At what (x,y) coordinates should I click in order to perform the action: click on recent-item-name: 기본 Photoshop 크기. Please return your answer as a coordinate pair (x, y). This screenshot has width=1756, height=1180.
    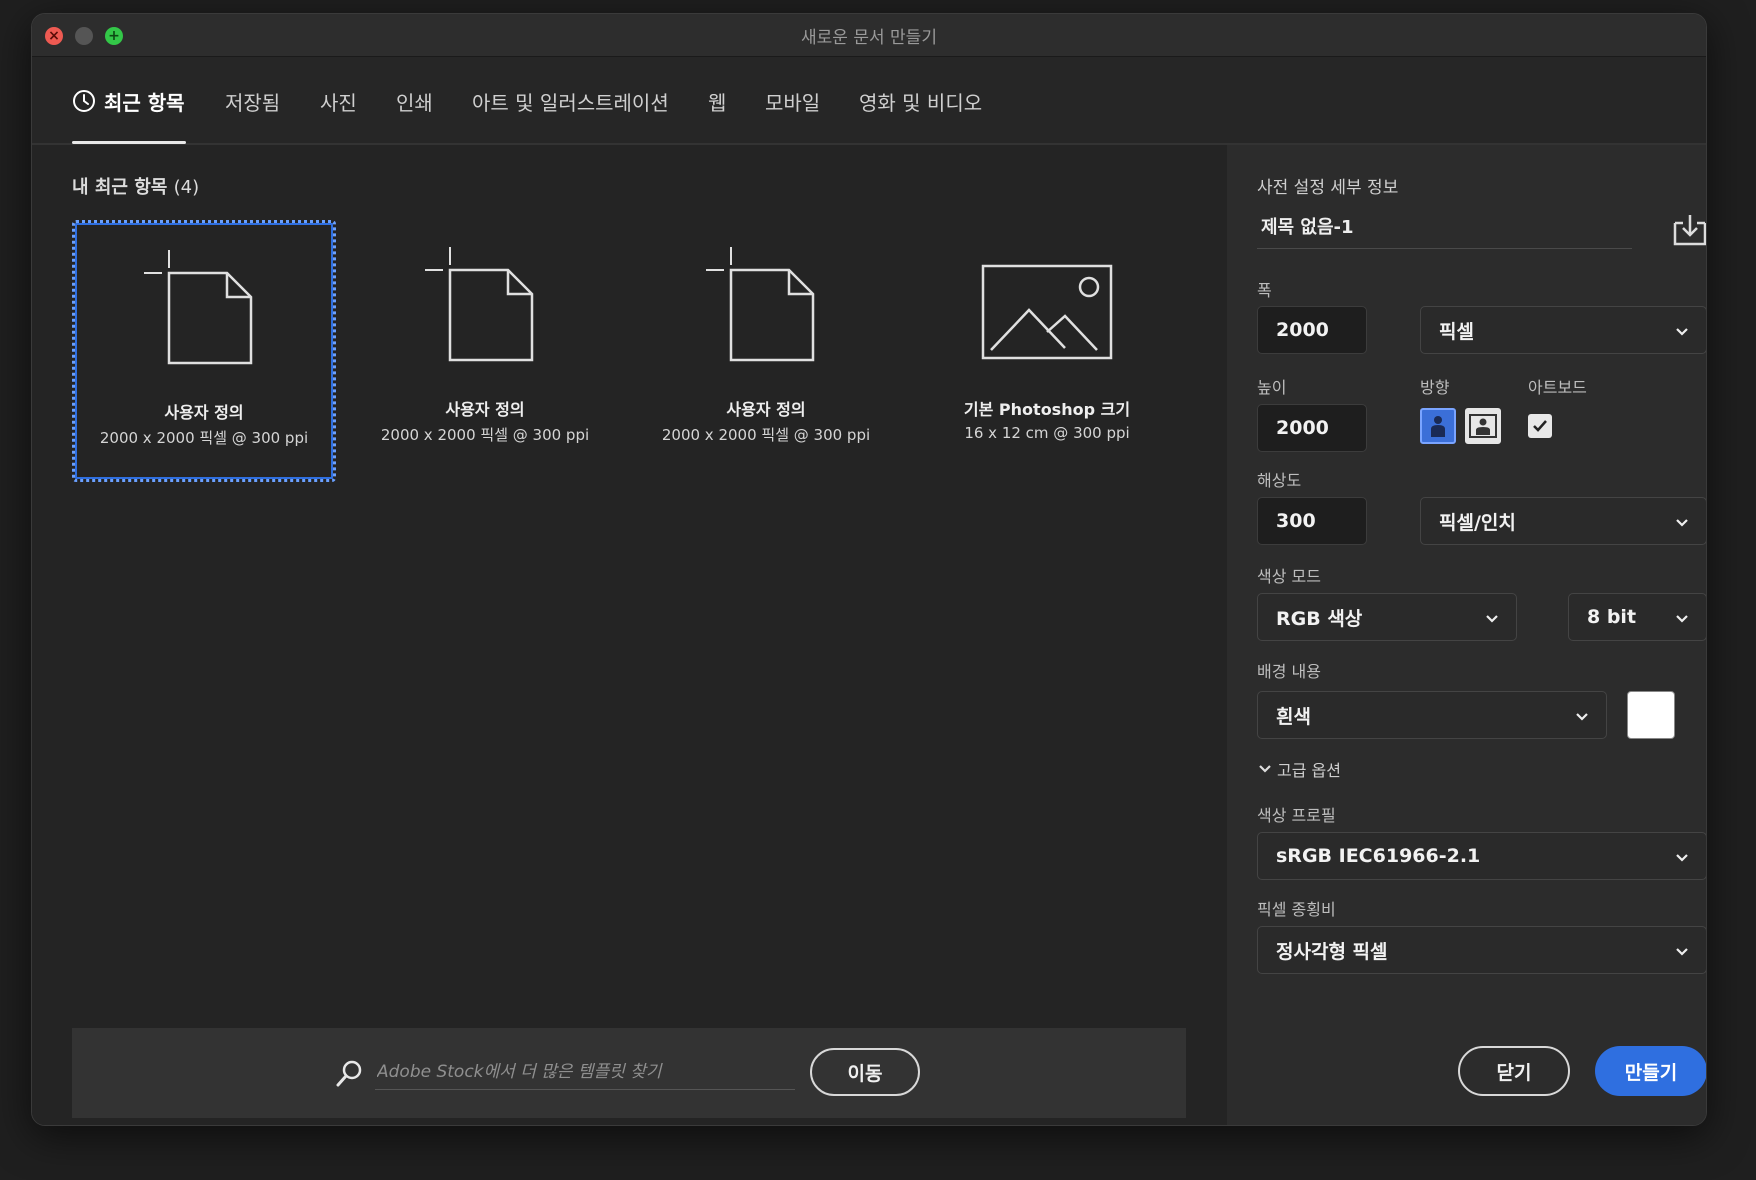
    Looking at the image, I should click on (1047, 409).